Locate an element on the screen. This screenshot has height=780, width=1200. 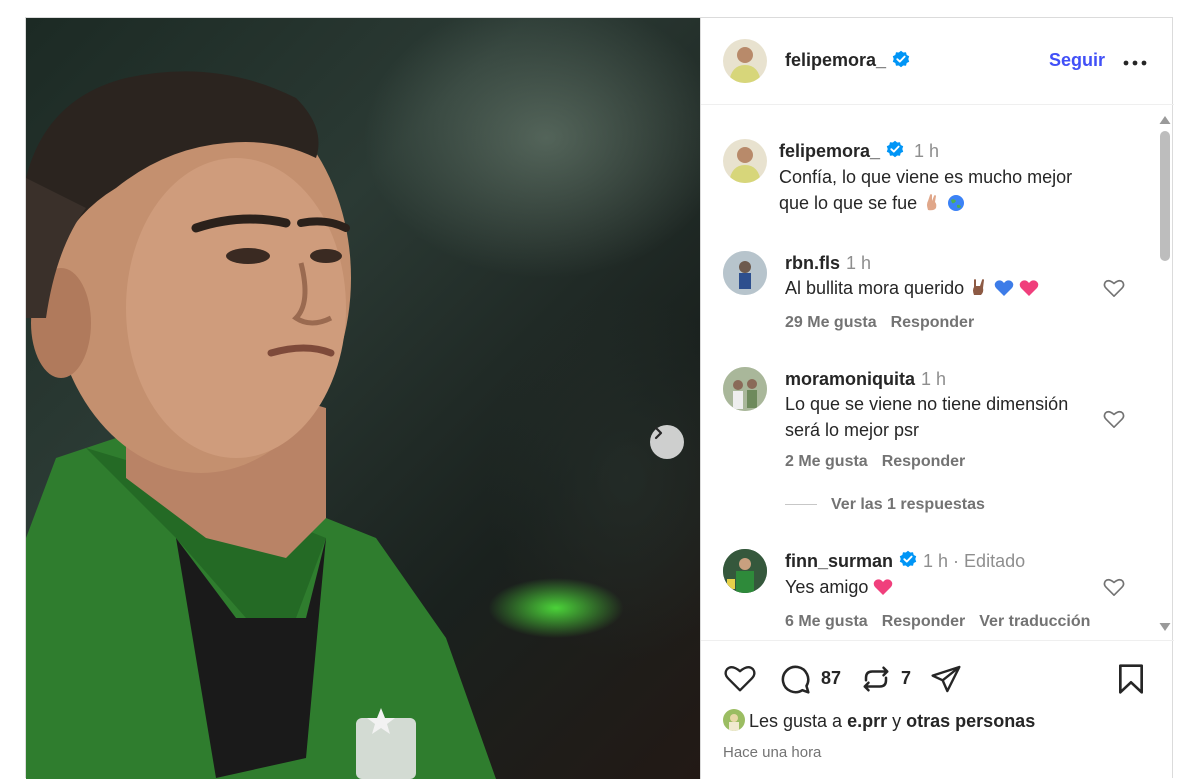
comment-text: Al bullita mora querido is located at coordinates (875, 288).